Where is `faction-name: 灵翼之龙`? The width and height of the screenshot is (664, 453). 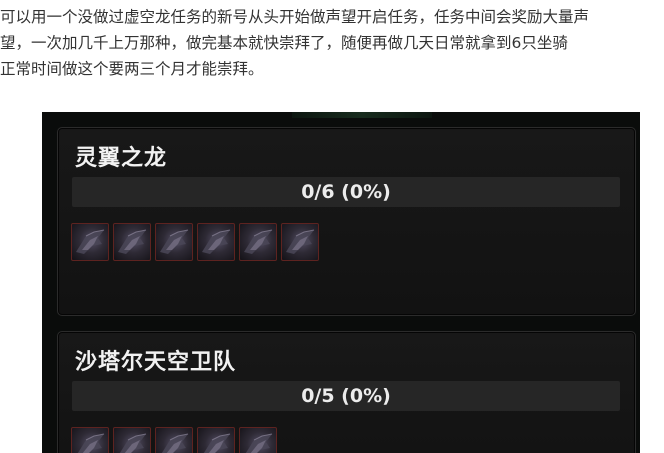
faction-name: 灵翼之龙 is located at coordinates (121, 158).